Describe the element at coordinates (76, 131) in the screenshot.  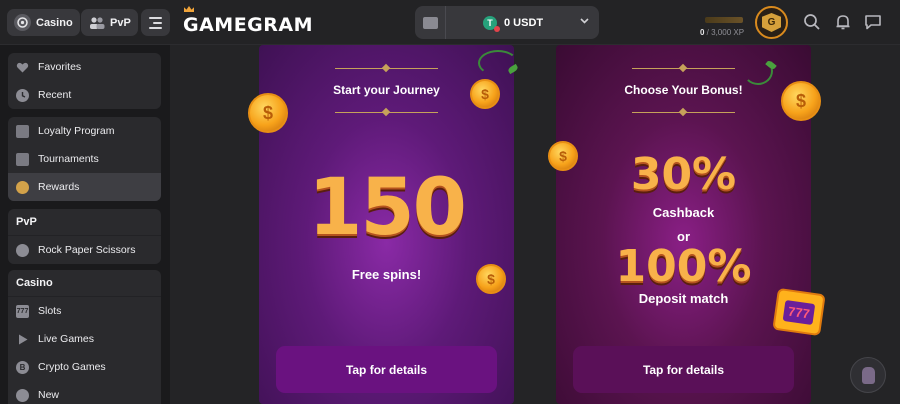
I see `sidebar-item-label: Loyalty Program` at that location.